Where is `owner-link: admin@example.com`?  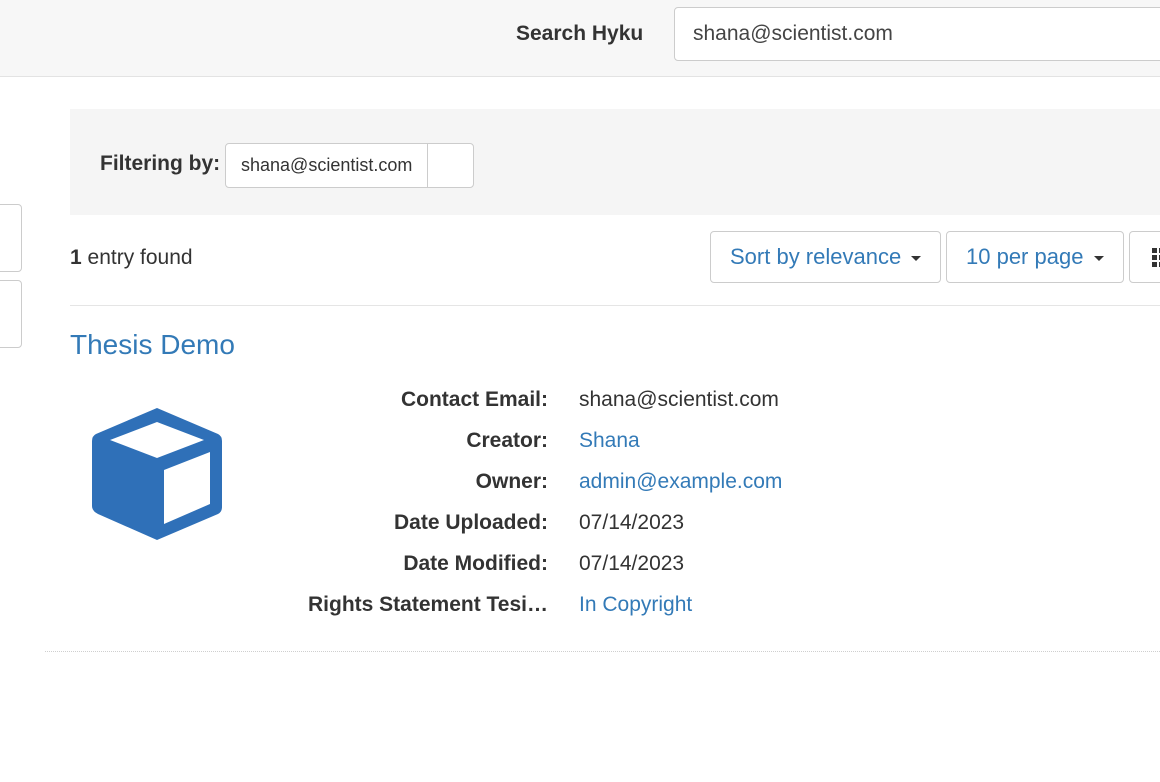
owner-link: admin@example.com is located at coordinates (680, 482).